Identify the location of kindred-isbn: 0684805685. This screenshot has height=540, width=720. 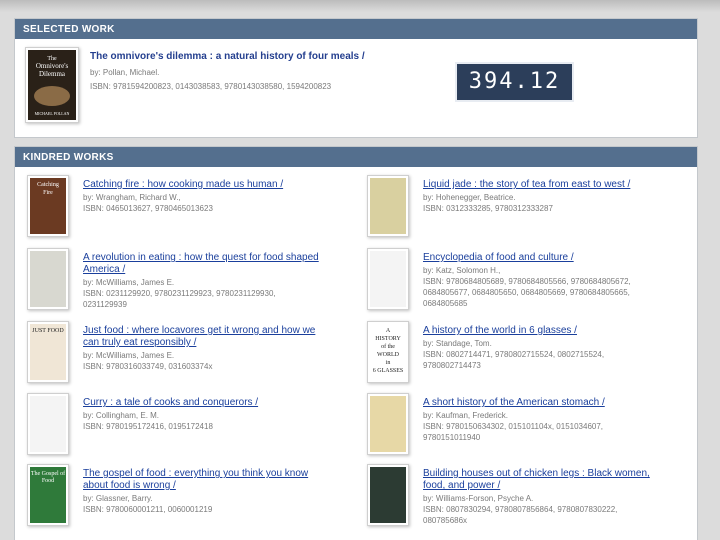
(445, 303).